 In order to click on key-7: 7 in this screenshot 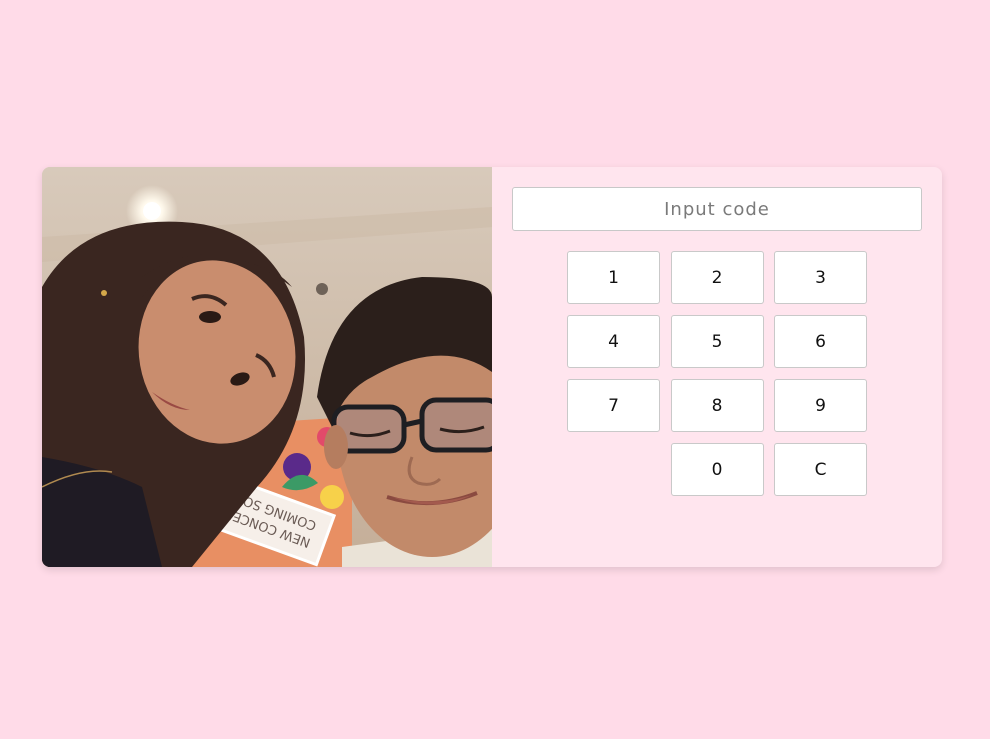, I will do `click(613, 405)`.